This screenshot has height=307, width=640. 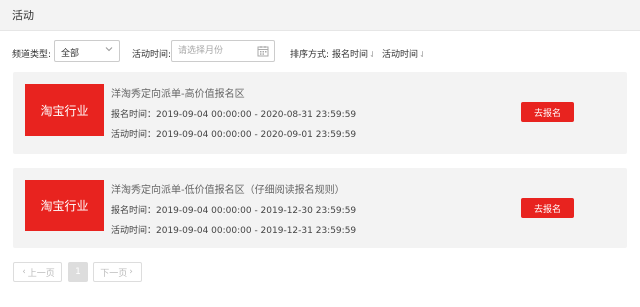 What do you see at coordinates (114, 273) in the screenshot?
I see `next-page-label: 下一页` at bounding box center [114, 273].